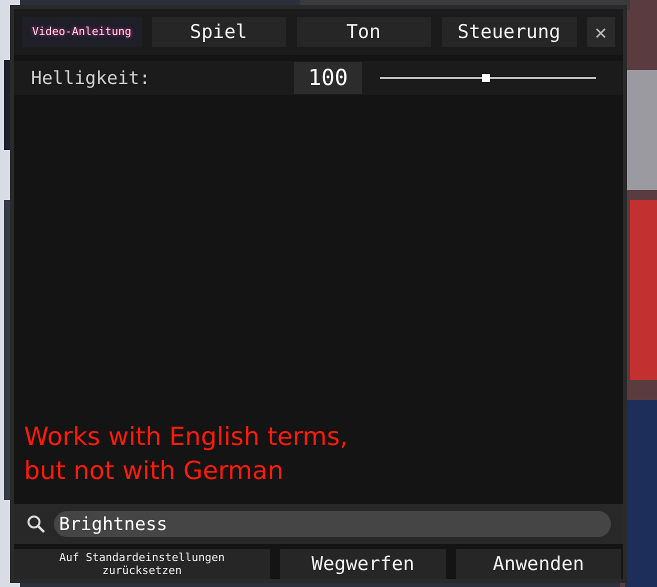  I want to click on setting-label: Helligkeit:, so click(91, 78).